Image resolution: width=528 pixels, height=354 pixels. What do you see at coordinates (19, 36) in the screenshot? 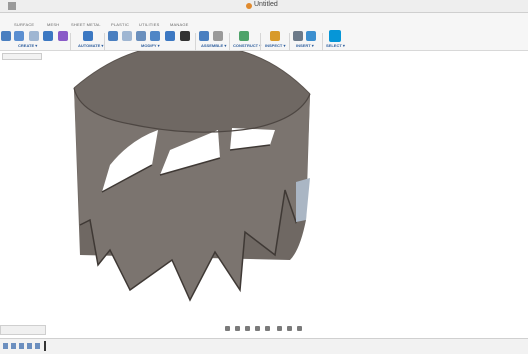
I see `sketch-icon` at bounding box center [19, 36].